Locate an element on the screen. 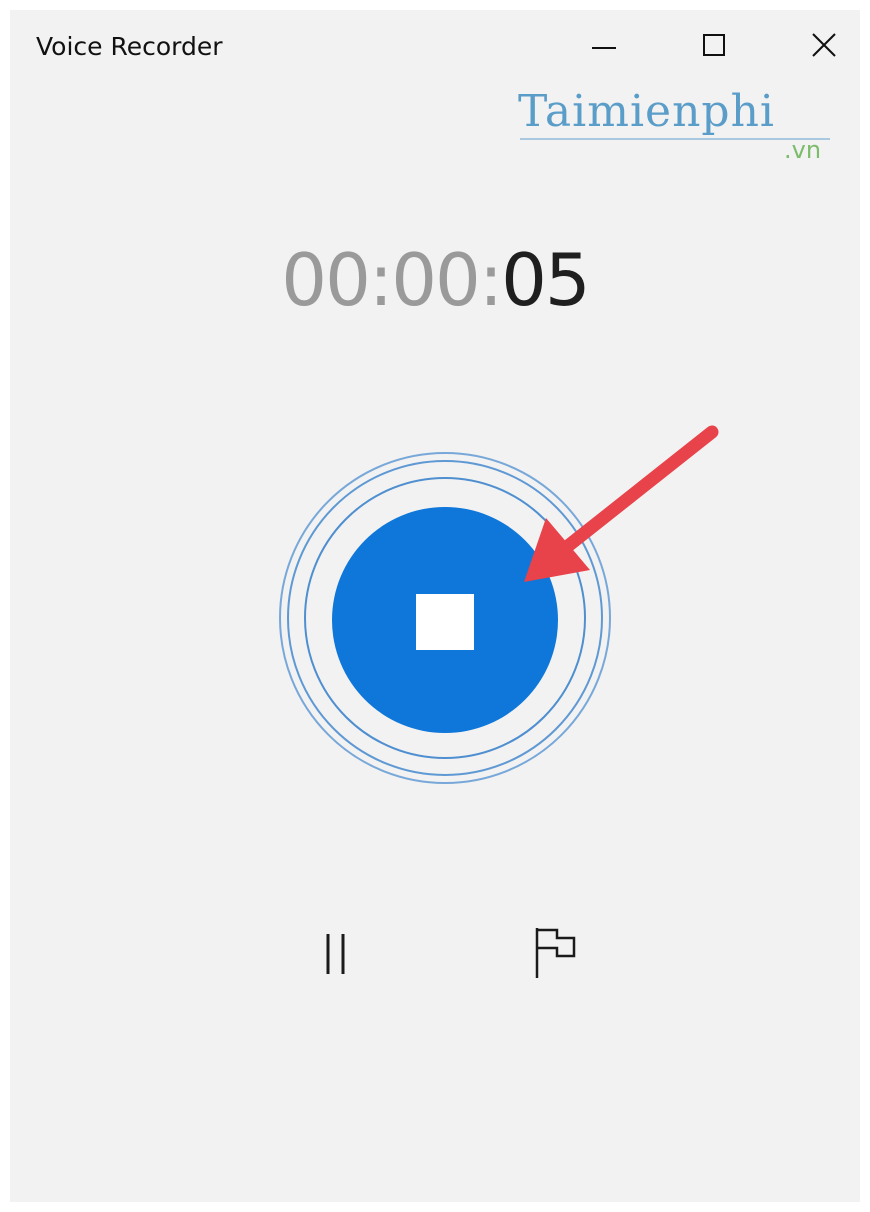  title-bar: Voice Recorder is located at coordinates (435, 46).